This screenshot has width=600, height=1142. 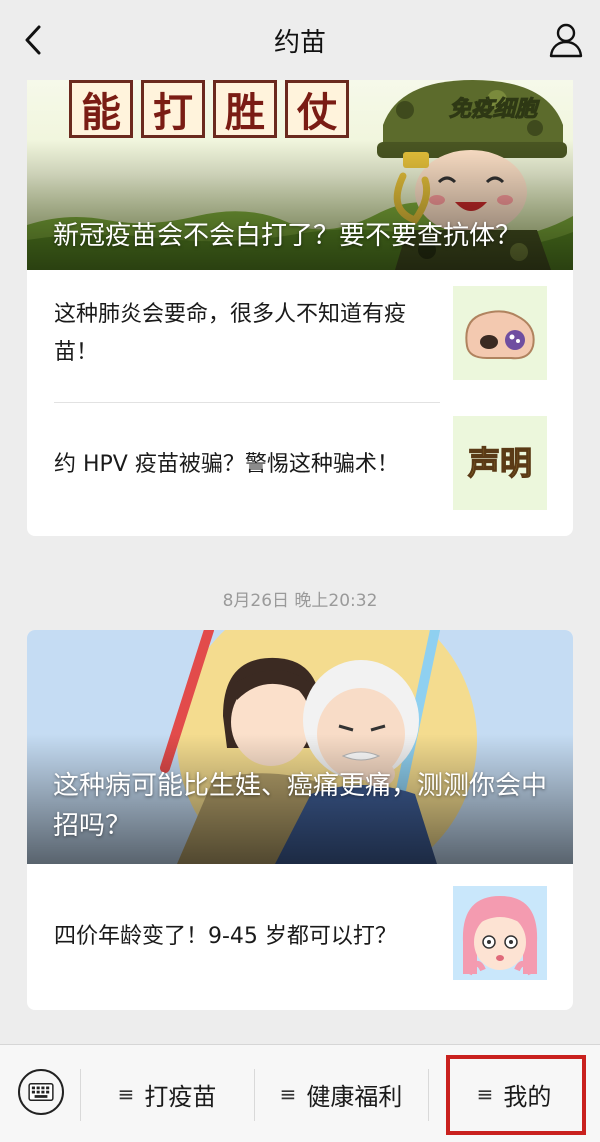 I want to click on top-nav-bar: 约苗, so click(x=300, y=40).